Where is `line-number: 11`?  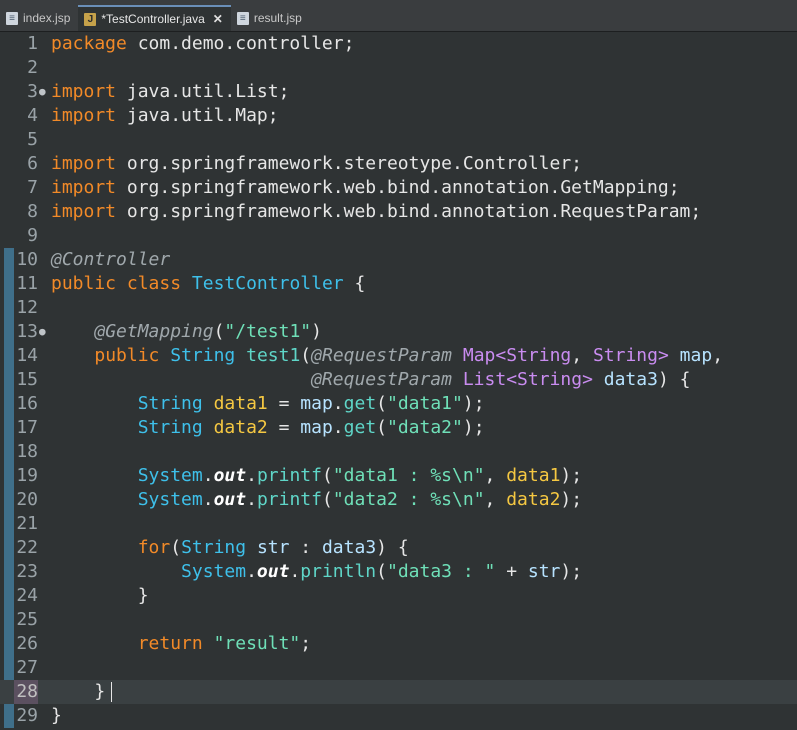 line-number: 11 is located at coordinates (27, 283).